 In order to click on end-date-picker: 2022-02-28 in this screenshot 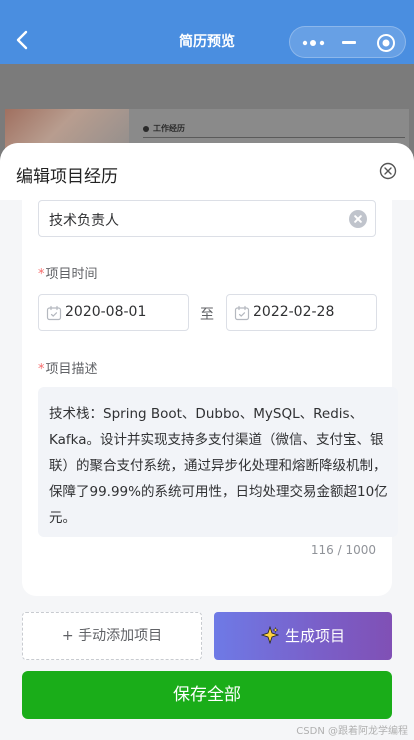, I will do `click(301, 312)`.